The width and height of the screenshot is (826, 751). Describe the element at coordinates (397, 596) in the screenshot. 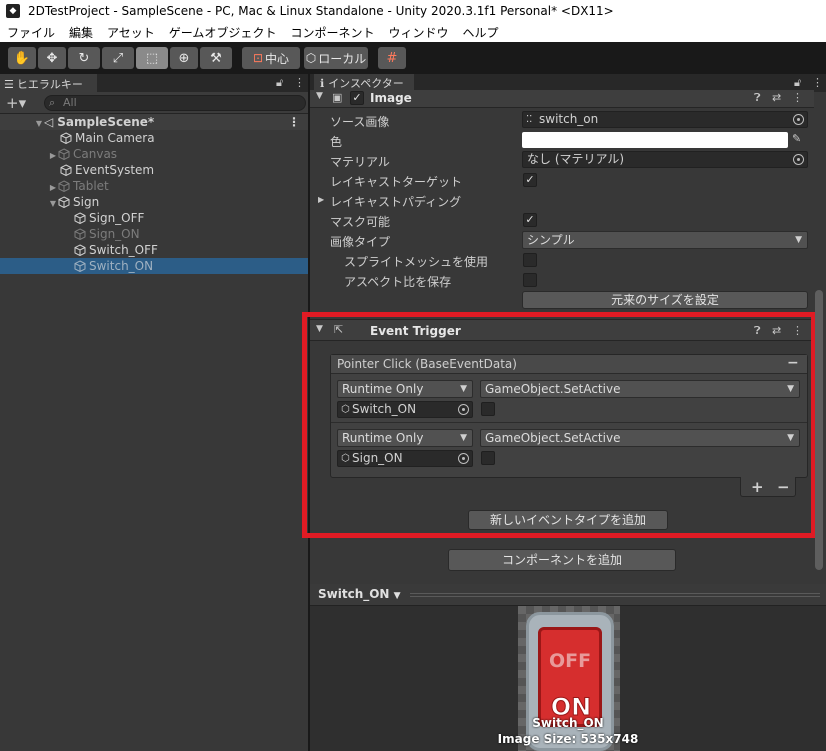

I see `chevron-down-icon: ▼` at that location.